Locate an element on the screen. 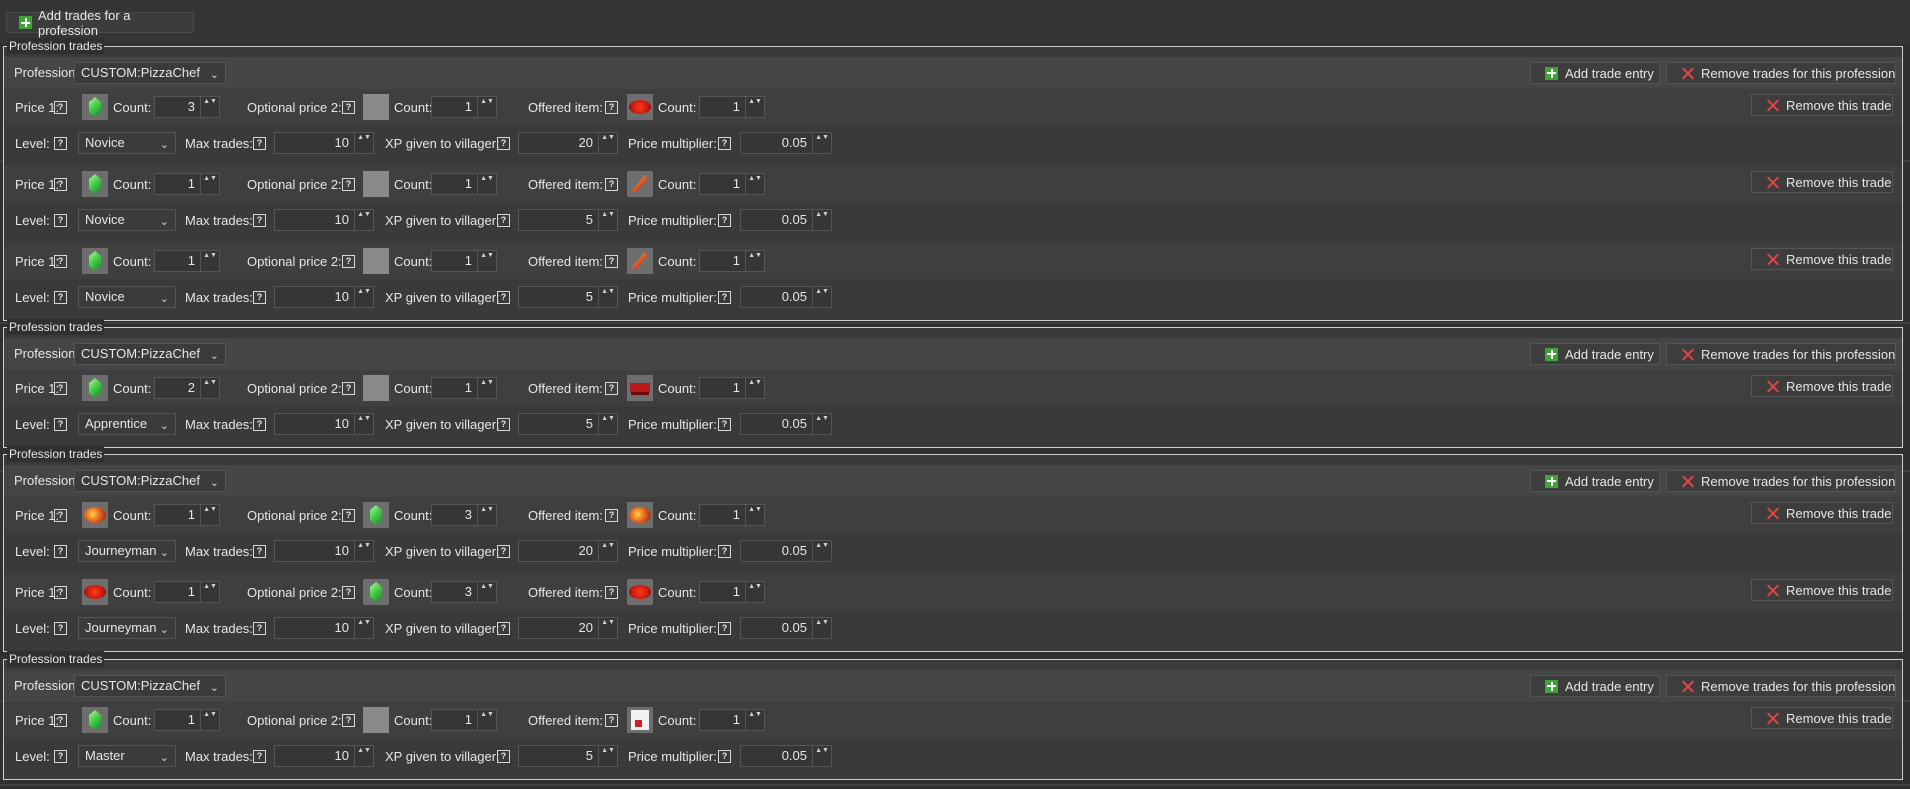 The height and width of the screenshot is (789, 1910). add-profession-trades-button: Add trades for a profession is located at coordinates (100, 23).